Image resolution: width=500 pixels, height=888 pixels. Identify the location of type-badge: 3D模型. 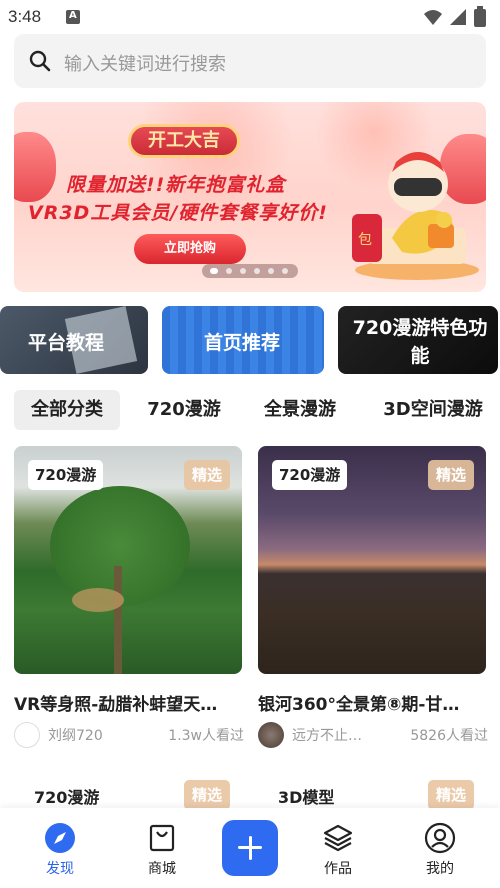
(306, 797).